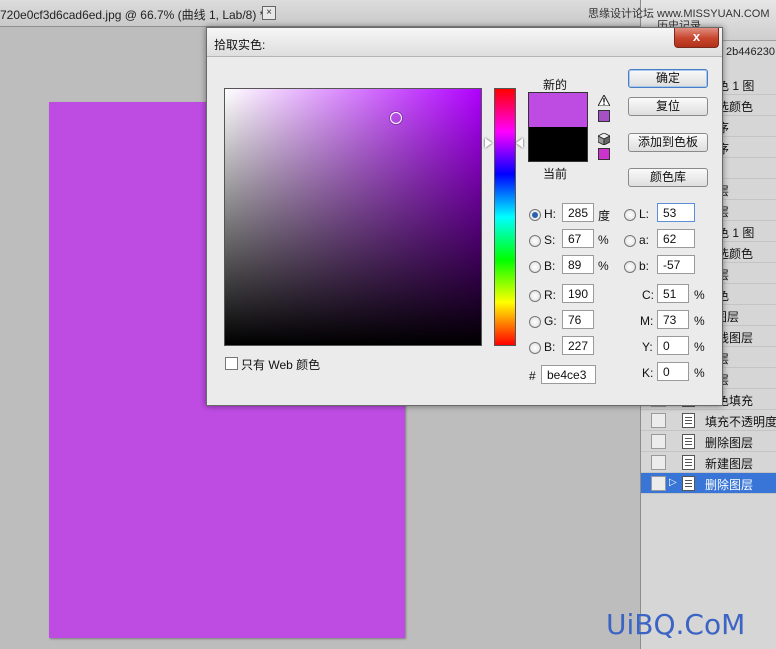 Image resolution: width=776 pixels, height=649 pixels. I want to click on current-color-label: 当前, so click(555, 174).